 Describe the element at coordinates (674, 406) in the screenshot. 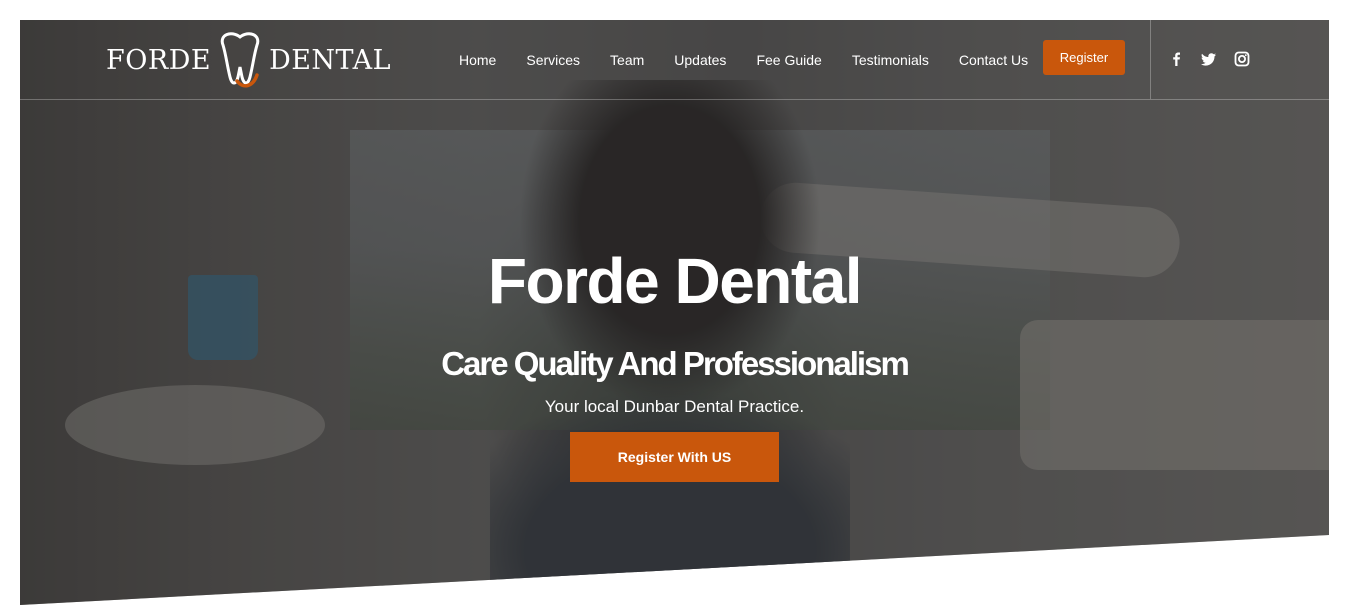

I see `hero-tagline: Your local Dunbar Dental Practice.` at that location.